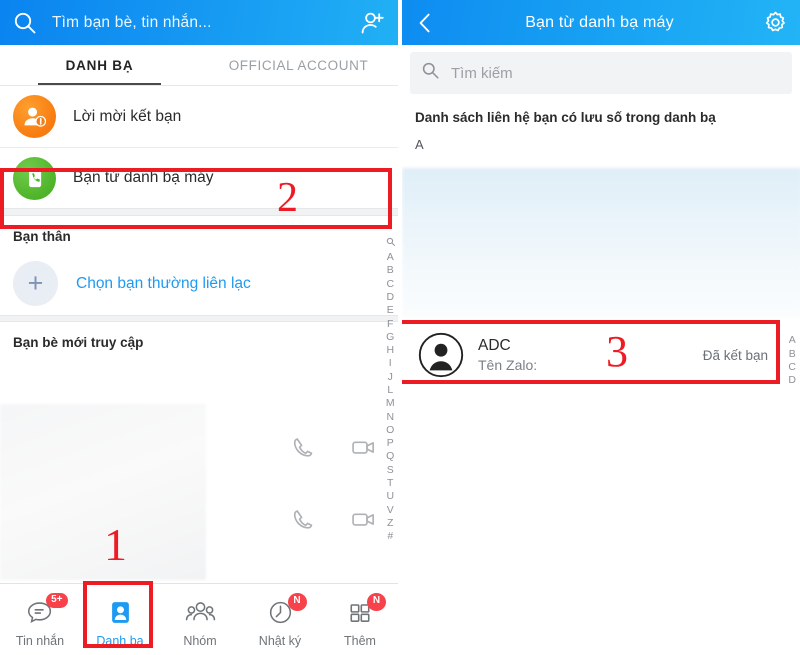 Image resolution: width=800 pixels, height=655 pixels. I want to click on alpha-index-item: P, so click(390, 443).